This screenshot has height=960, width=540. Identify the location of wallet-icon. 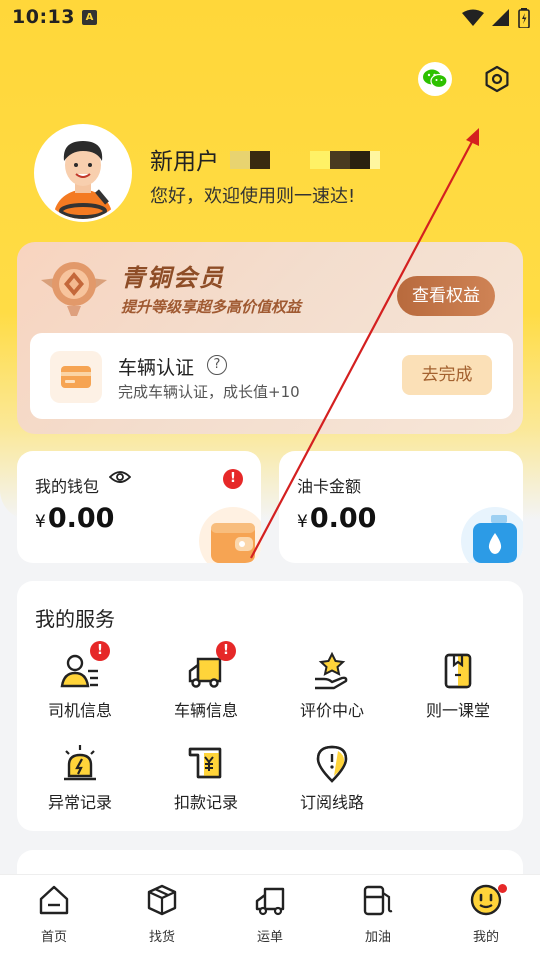
(230, 535).